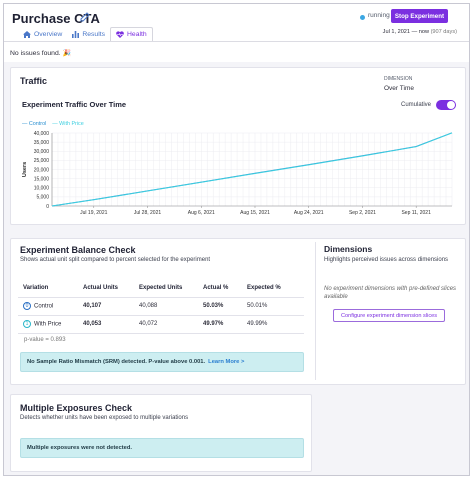 This screenshot has width=474, height=479. Describe the element at coordinates (42, 189) in the screenshot. I see `y-tick-label: 10,000` at that location.